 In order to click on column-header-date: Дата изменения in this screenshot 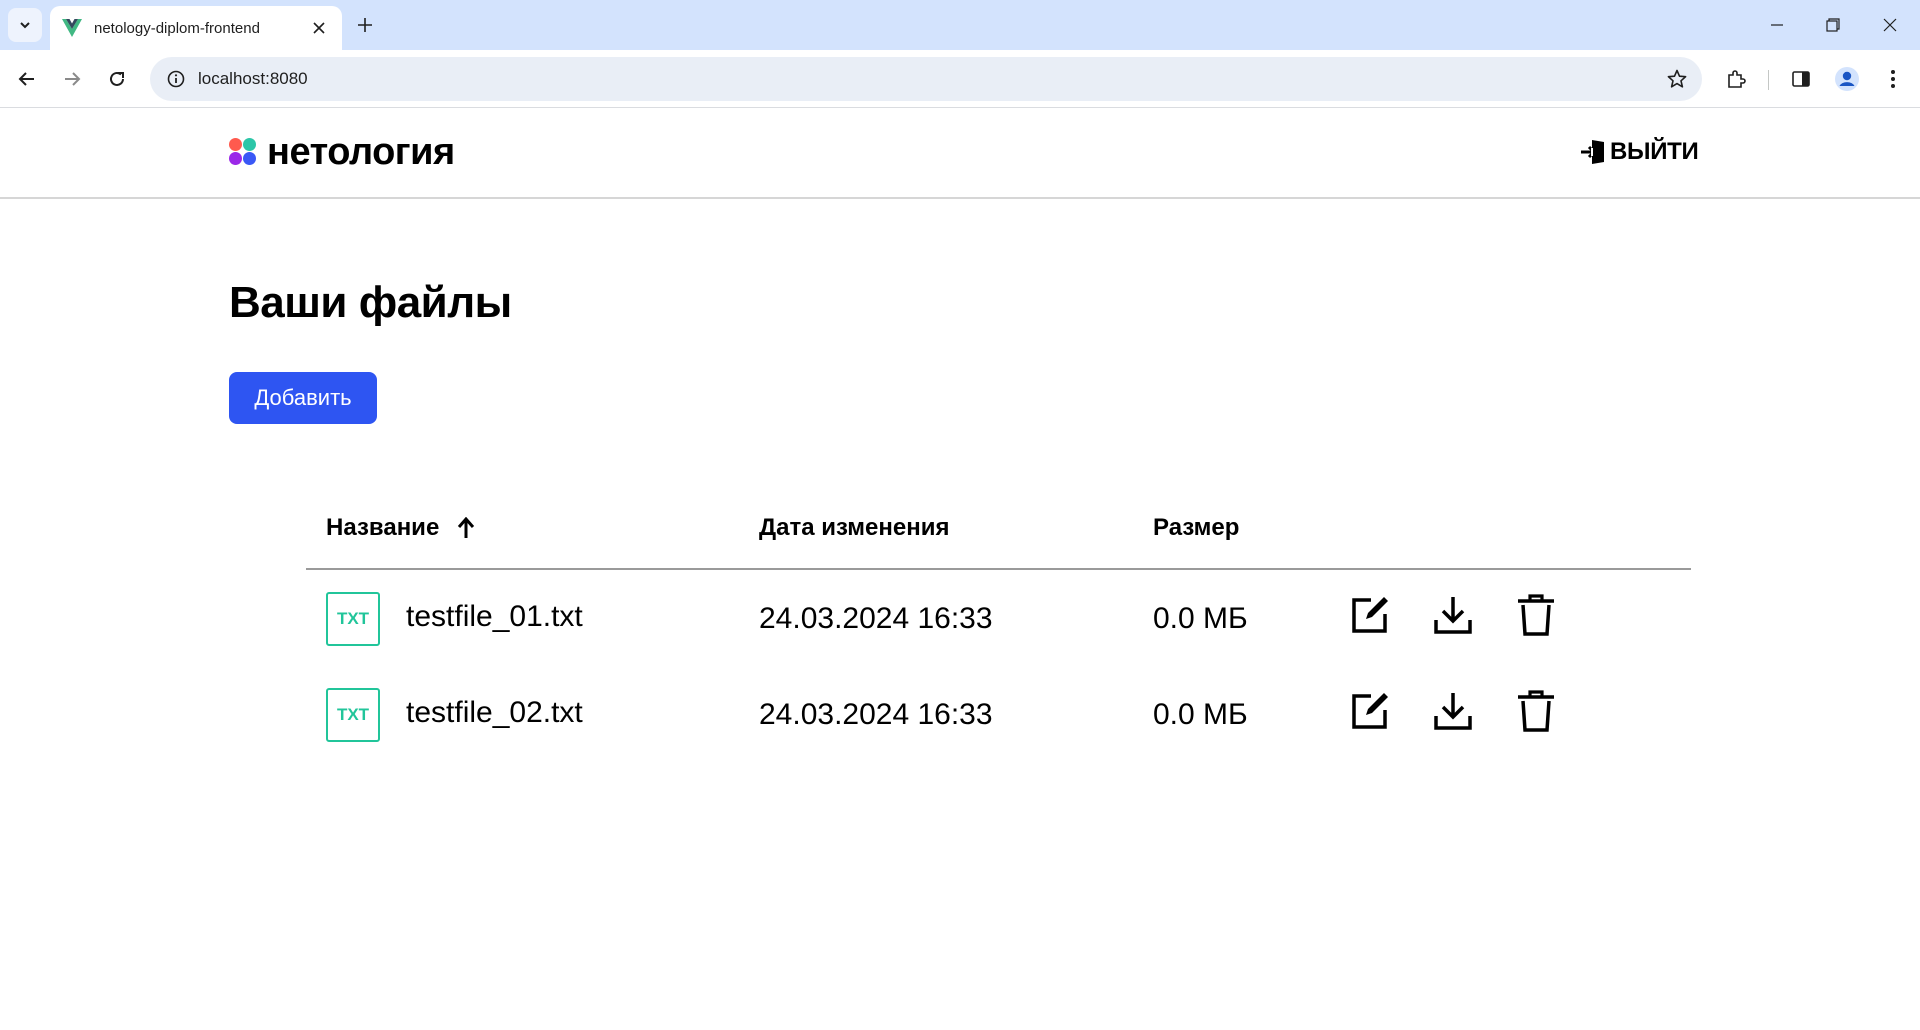, I will do `click(854, 528)`.